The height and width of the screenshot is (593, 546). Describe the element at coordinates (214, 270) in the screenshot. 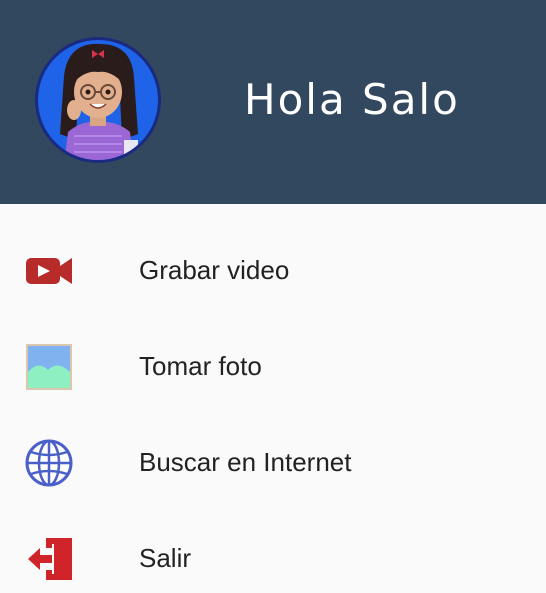

I see `menu-item-label: Grabar video` at that location.